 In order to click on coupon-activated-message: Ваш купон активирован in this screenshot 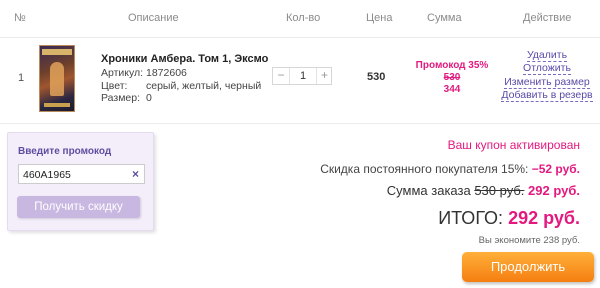, I will do `click(513, 145)`.